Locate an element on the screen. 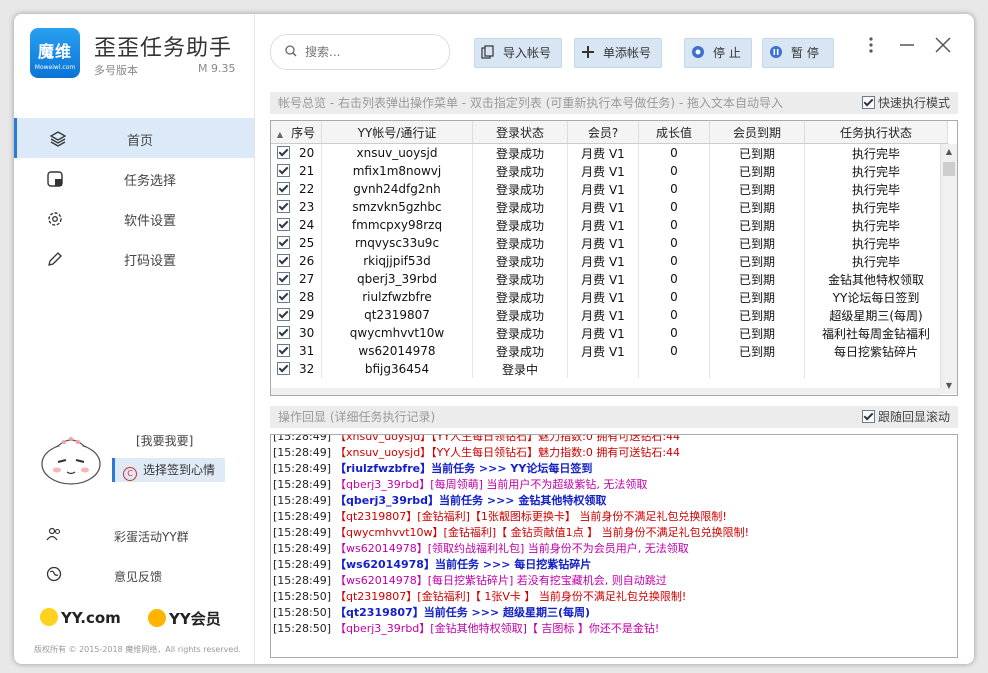 The image size is (988, 673). minimize-icon is located at coordinates (907, 45).